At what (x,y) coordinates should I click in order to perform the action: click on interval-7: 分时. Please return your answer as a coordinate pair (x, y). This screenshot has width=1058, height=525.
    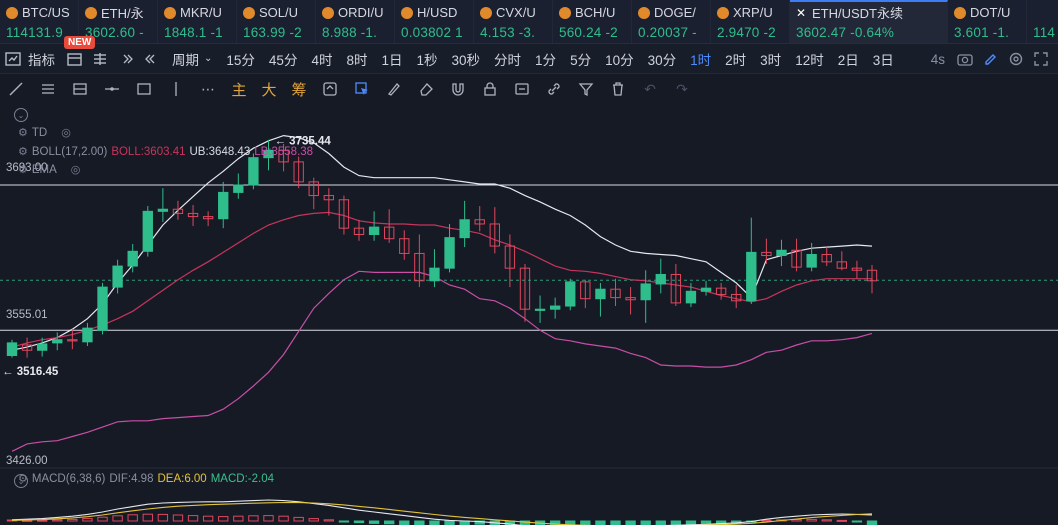
    Looking at the image, I should click on (507, 59).